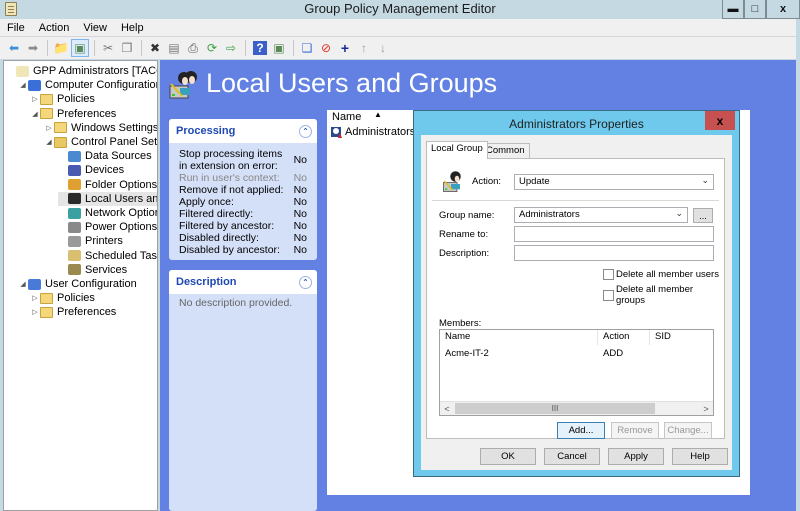 The image size is (800, 511). Describe the element at coordinates (706, 408) in the screenshot. I see `scroll-right-icon: >` at that location.